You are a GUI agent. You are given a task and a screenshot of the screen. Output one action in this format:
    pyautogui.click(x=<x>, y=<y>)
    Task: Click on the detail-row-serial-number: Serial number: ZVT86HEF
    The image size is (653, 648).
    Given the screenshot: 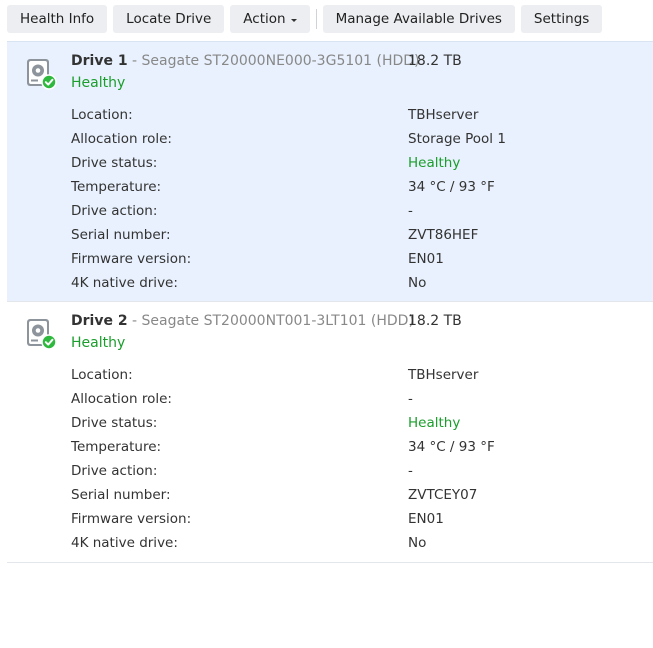 What is the action you would take?
    pyautogui.click(x=330, y=239)
    